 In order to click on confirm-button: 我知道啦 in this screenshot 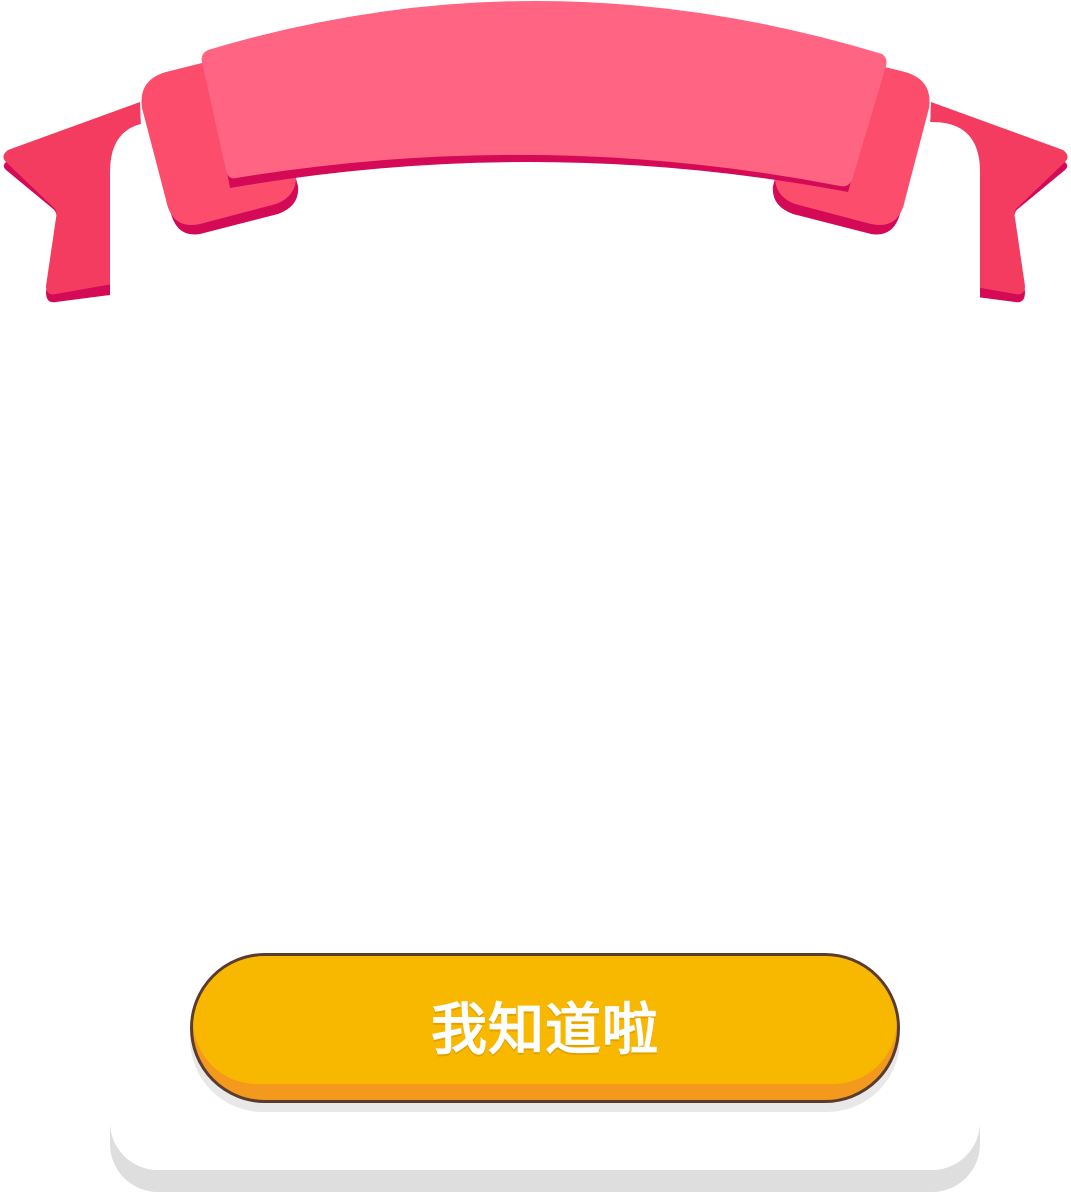, I will do `click(545, 1028)`.